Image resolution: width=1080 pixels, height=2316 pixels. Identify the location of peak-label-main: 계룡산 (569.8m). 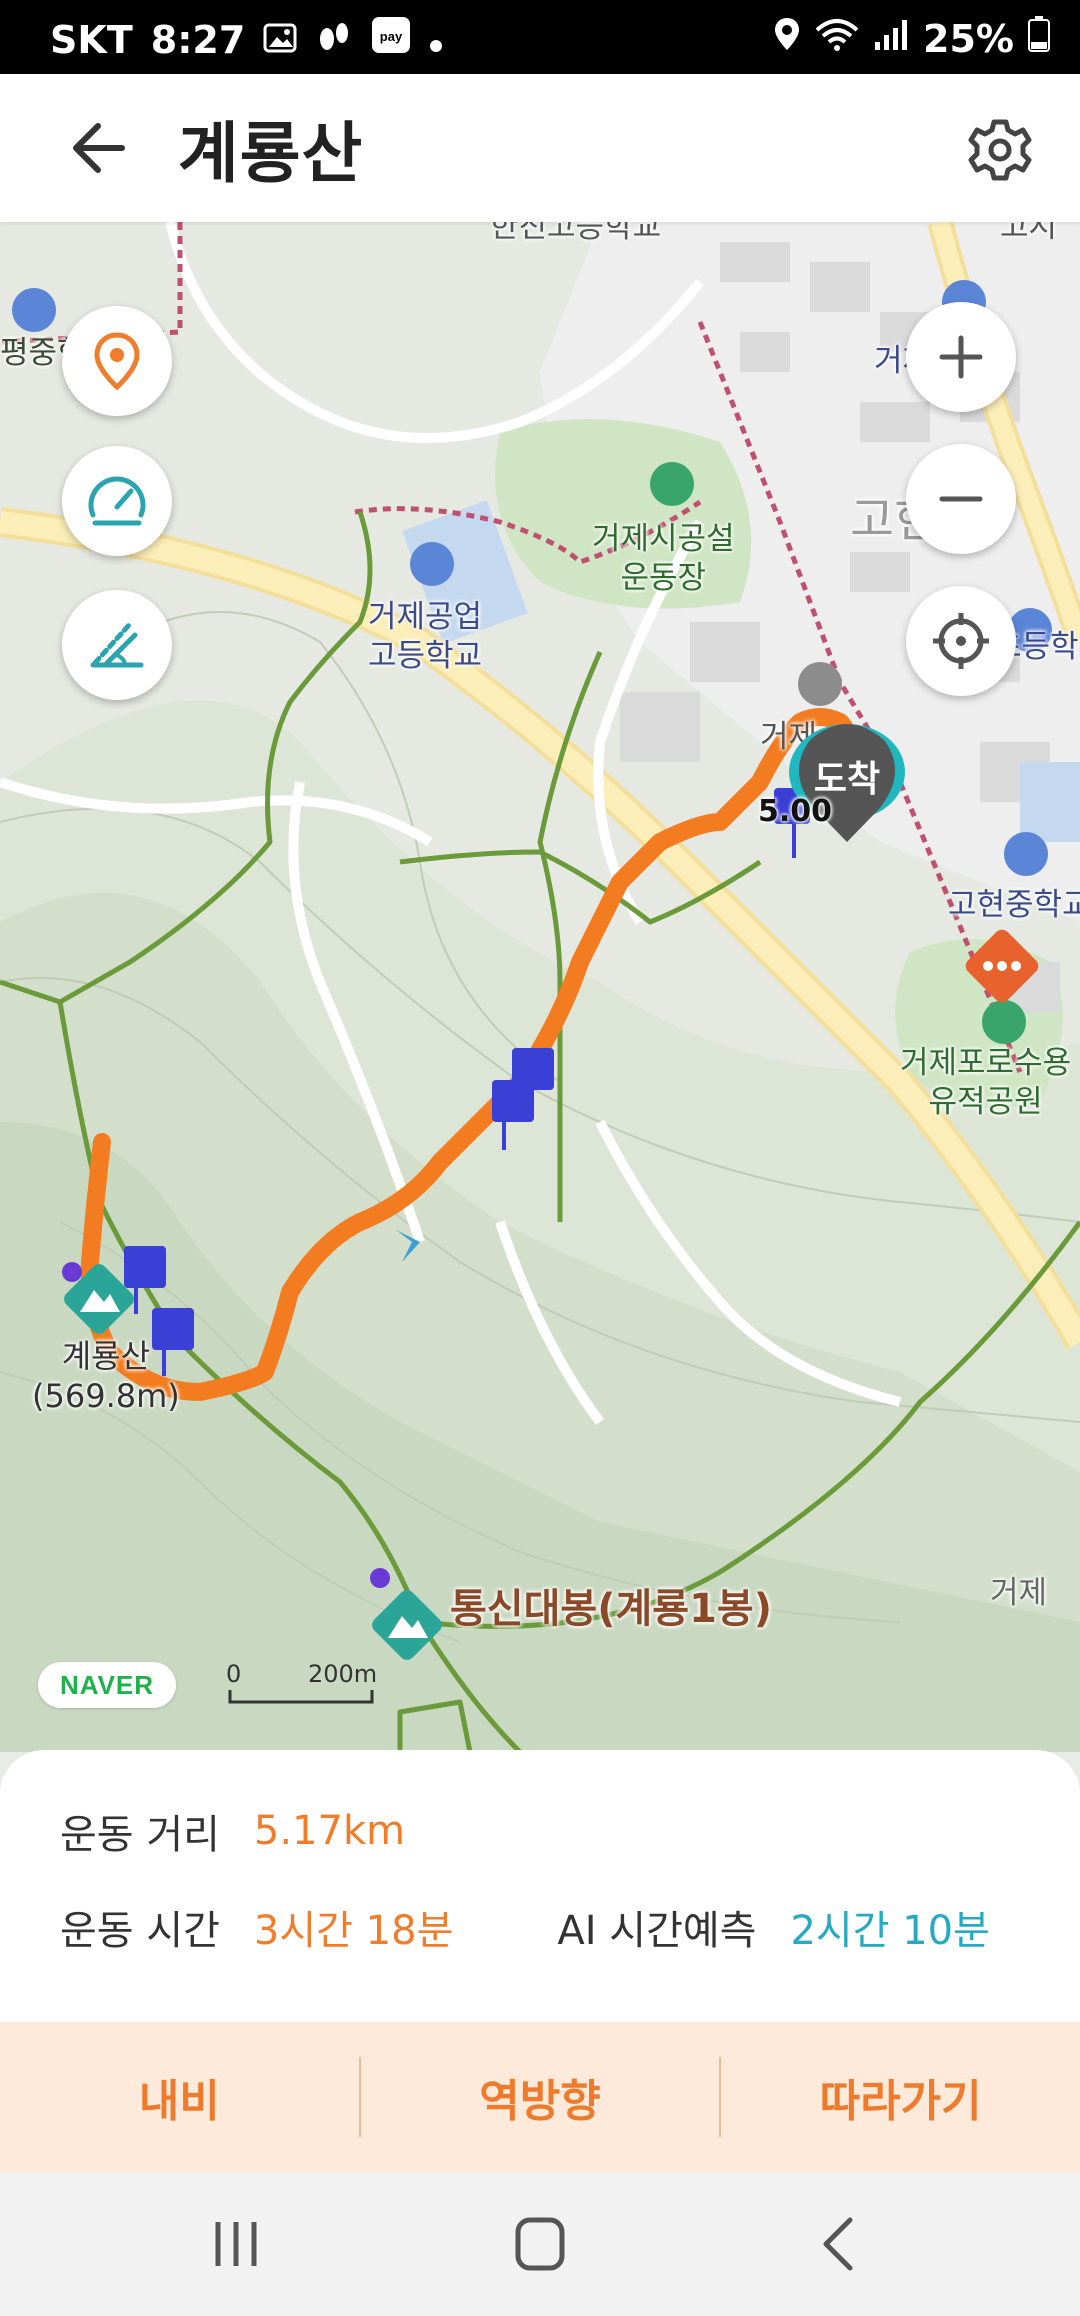
(106, 1376).